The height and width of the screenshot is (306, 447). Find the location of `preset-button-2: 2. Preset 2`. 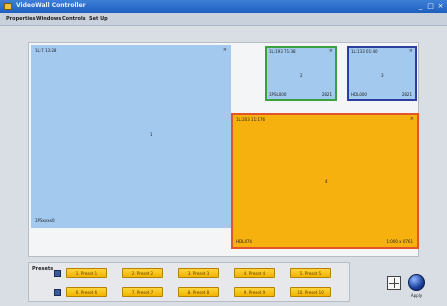

preset-button-2: 2. Preset 2 is located at coordinates (142, 273).